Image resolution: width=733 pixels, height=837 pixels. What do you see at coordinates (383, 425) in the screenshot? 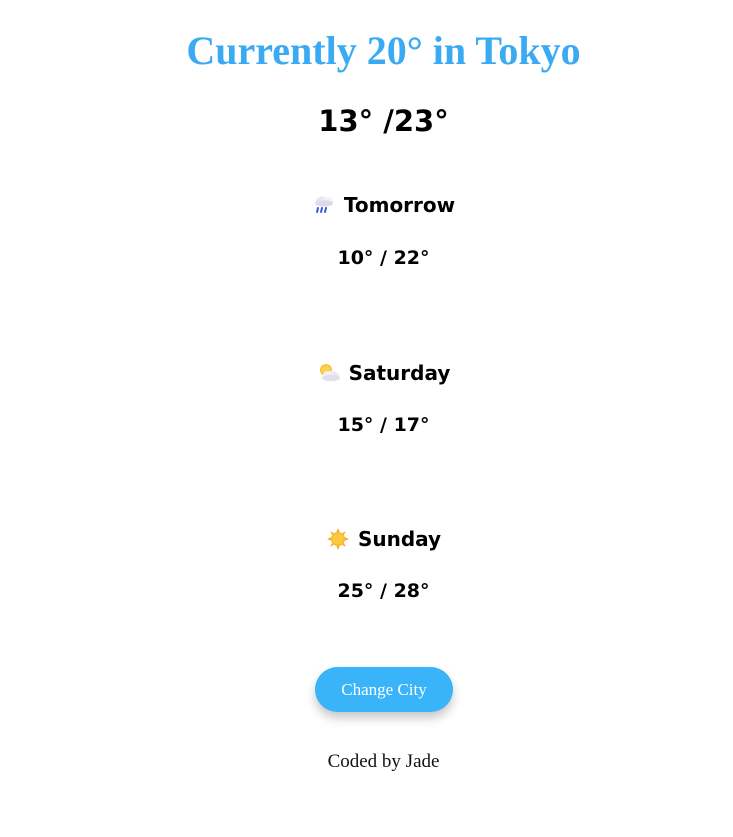
I see `forecast-range-saturday: 15° / 17°` at bounding box center [383, 425].